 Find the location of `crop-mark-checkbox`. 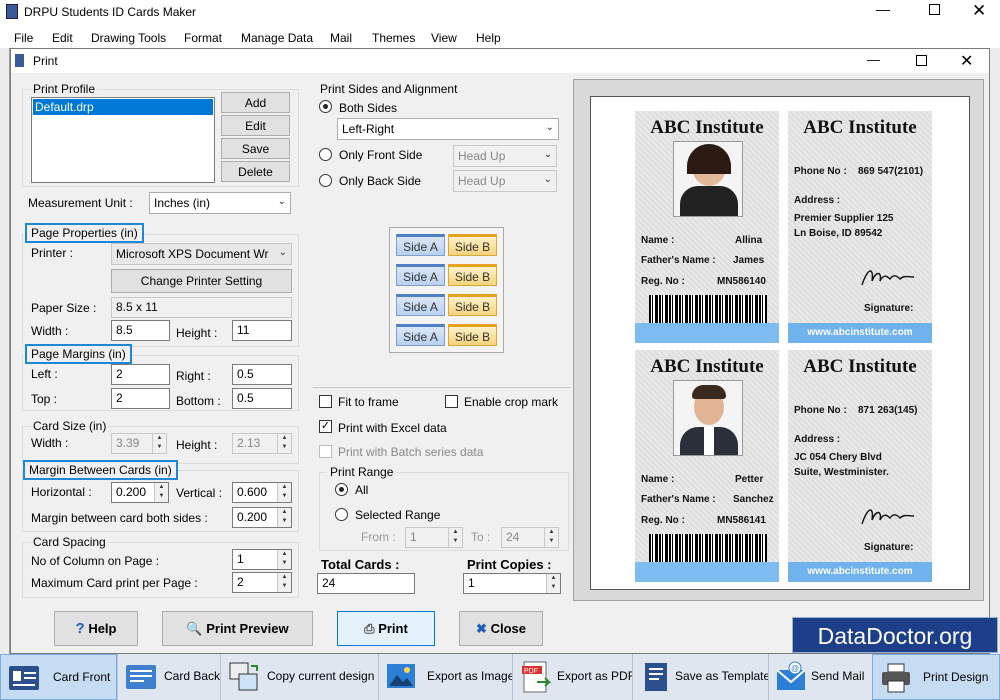

crop-mark-checkbox is located at coordinates (451, 401).